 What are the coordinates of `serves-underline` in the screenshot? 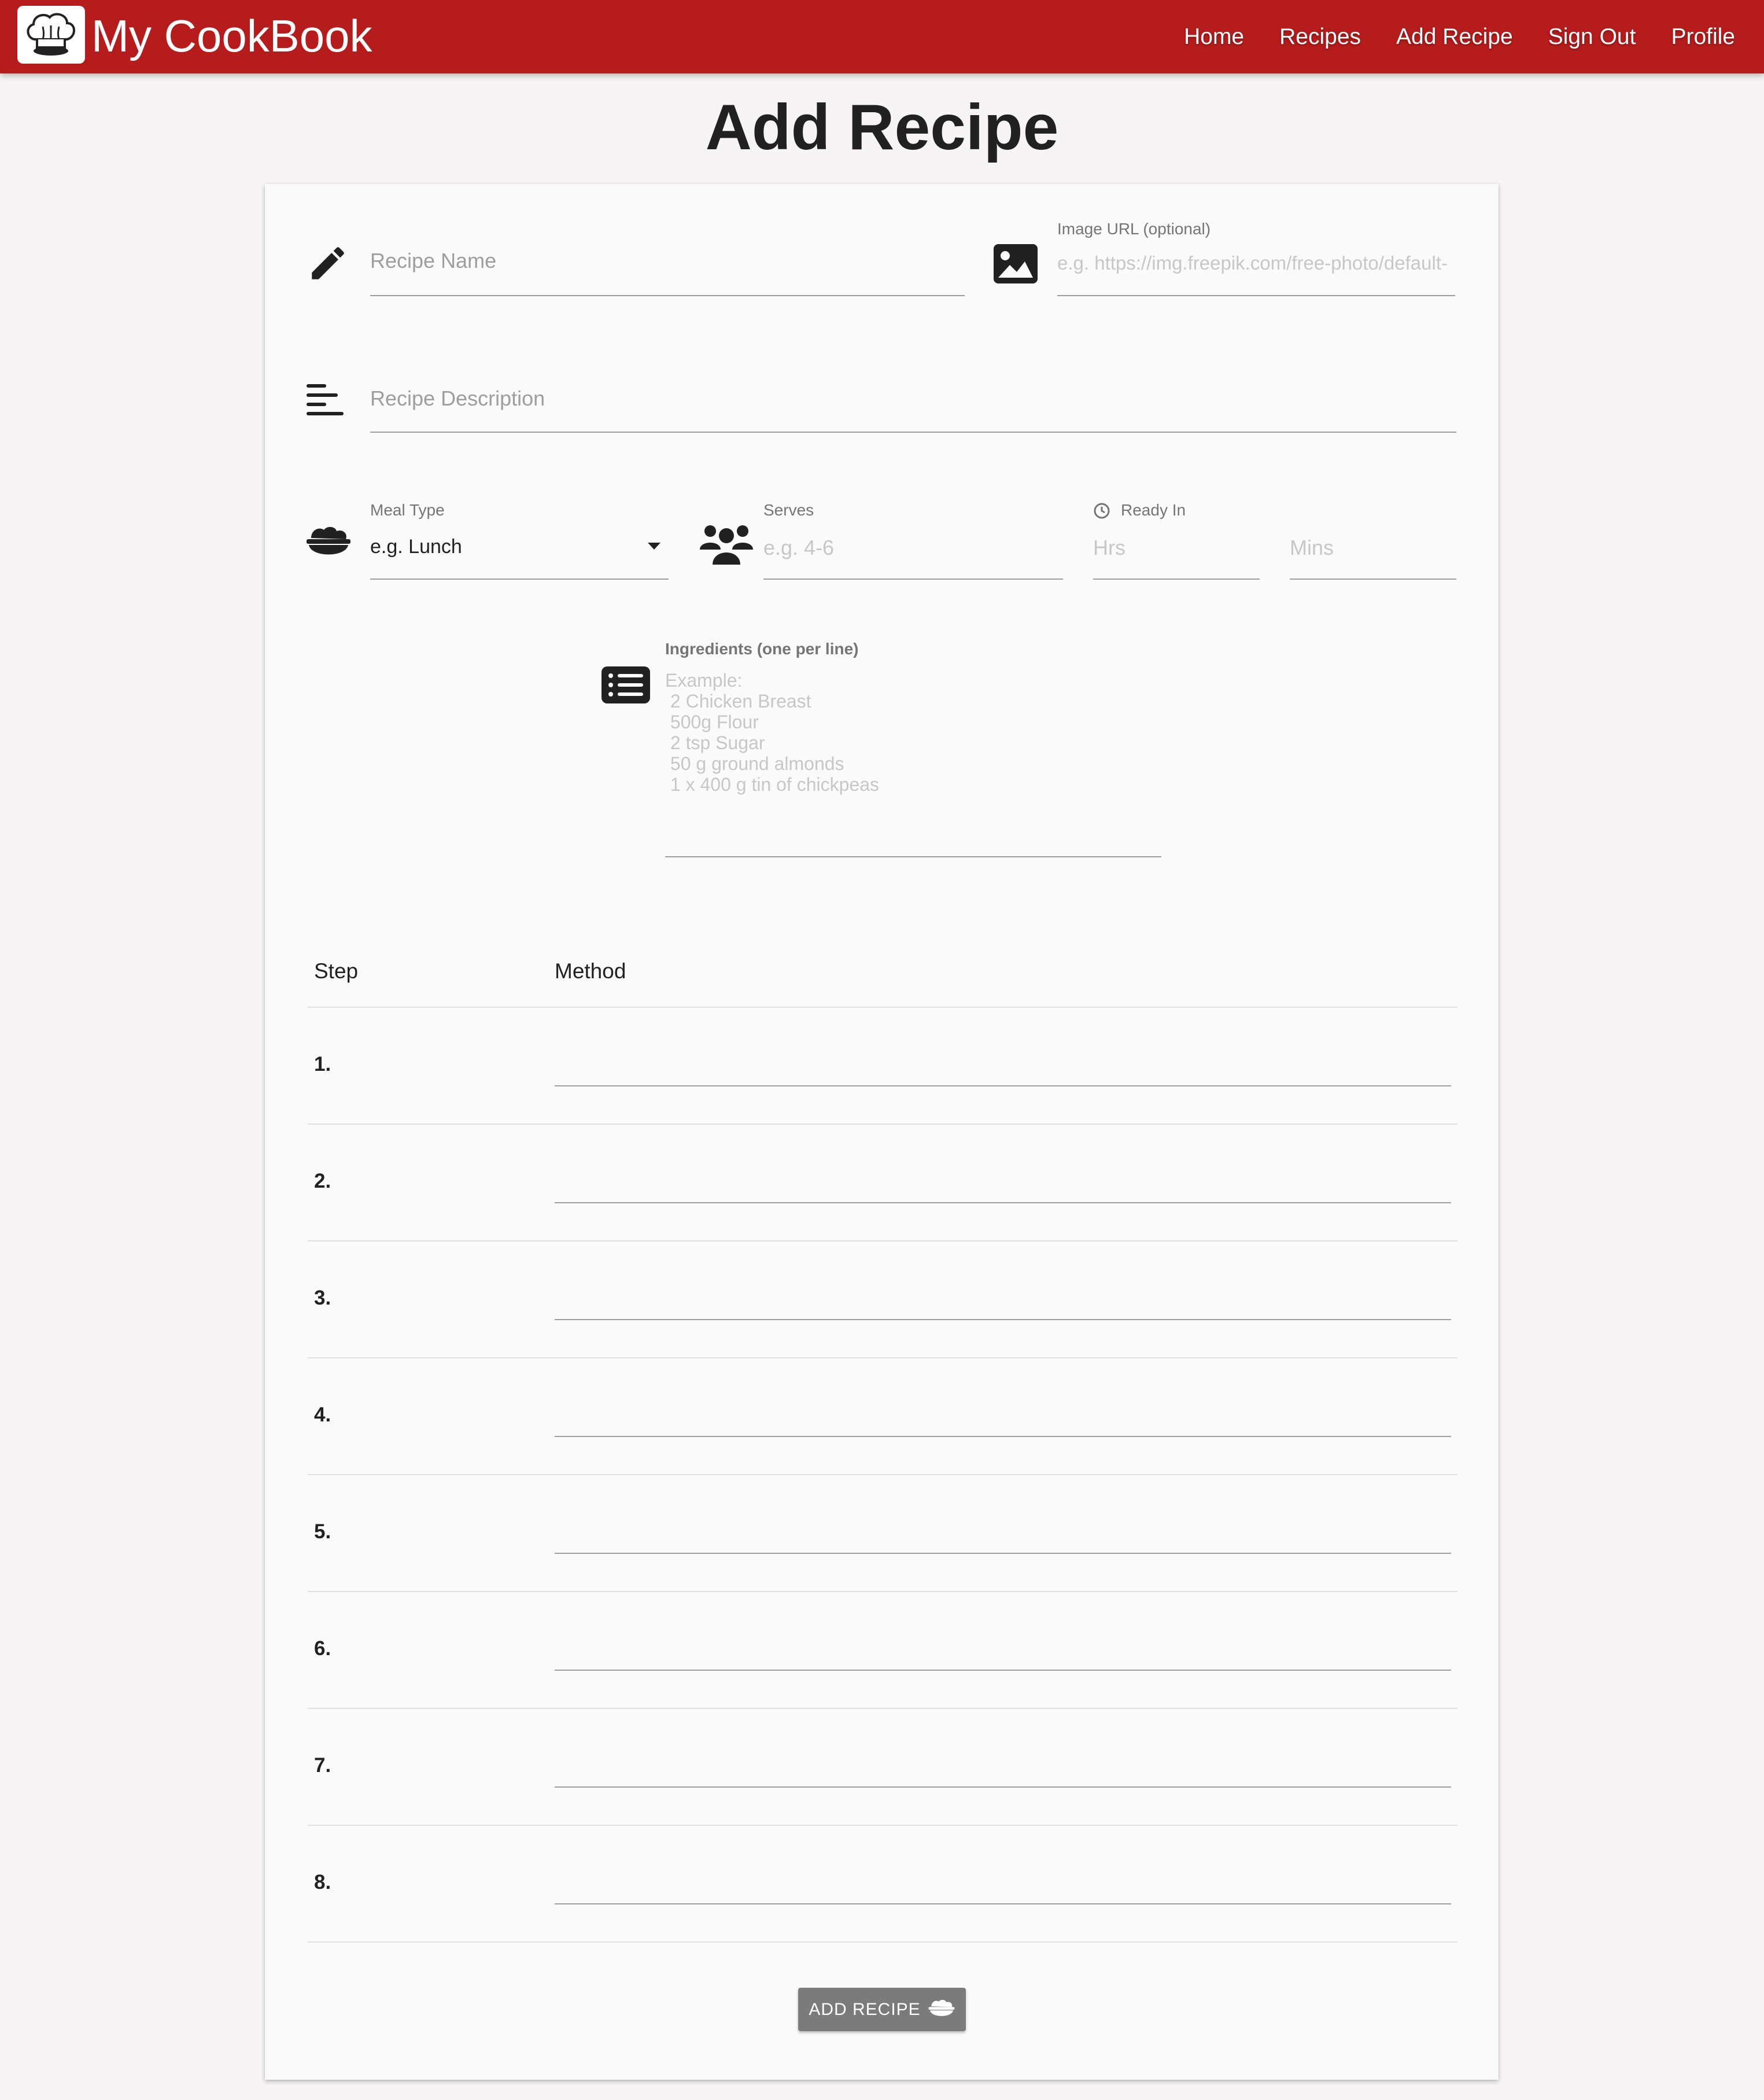 It's located at (913, 579).